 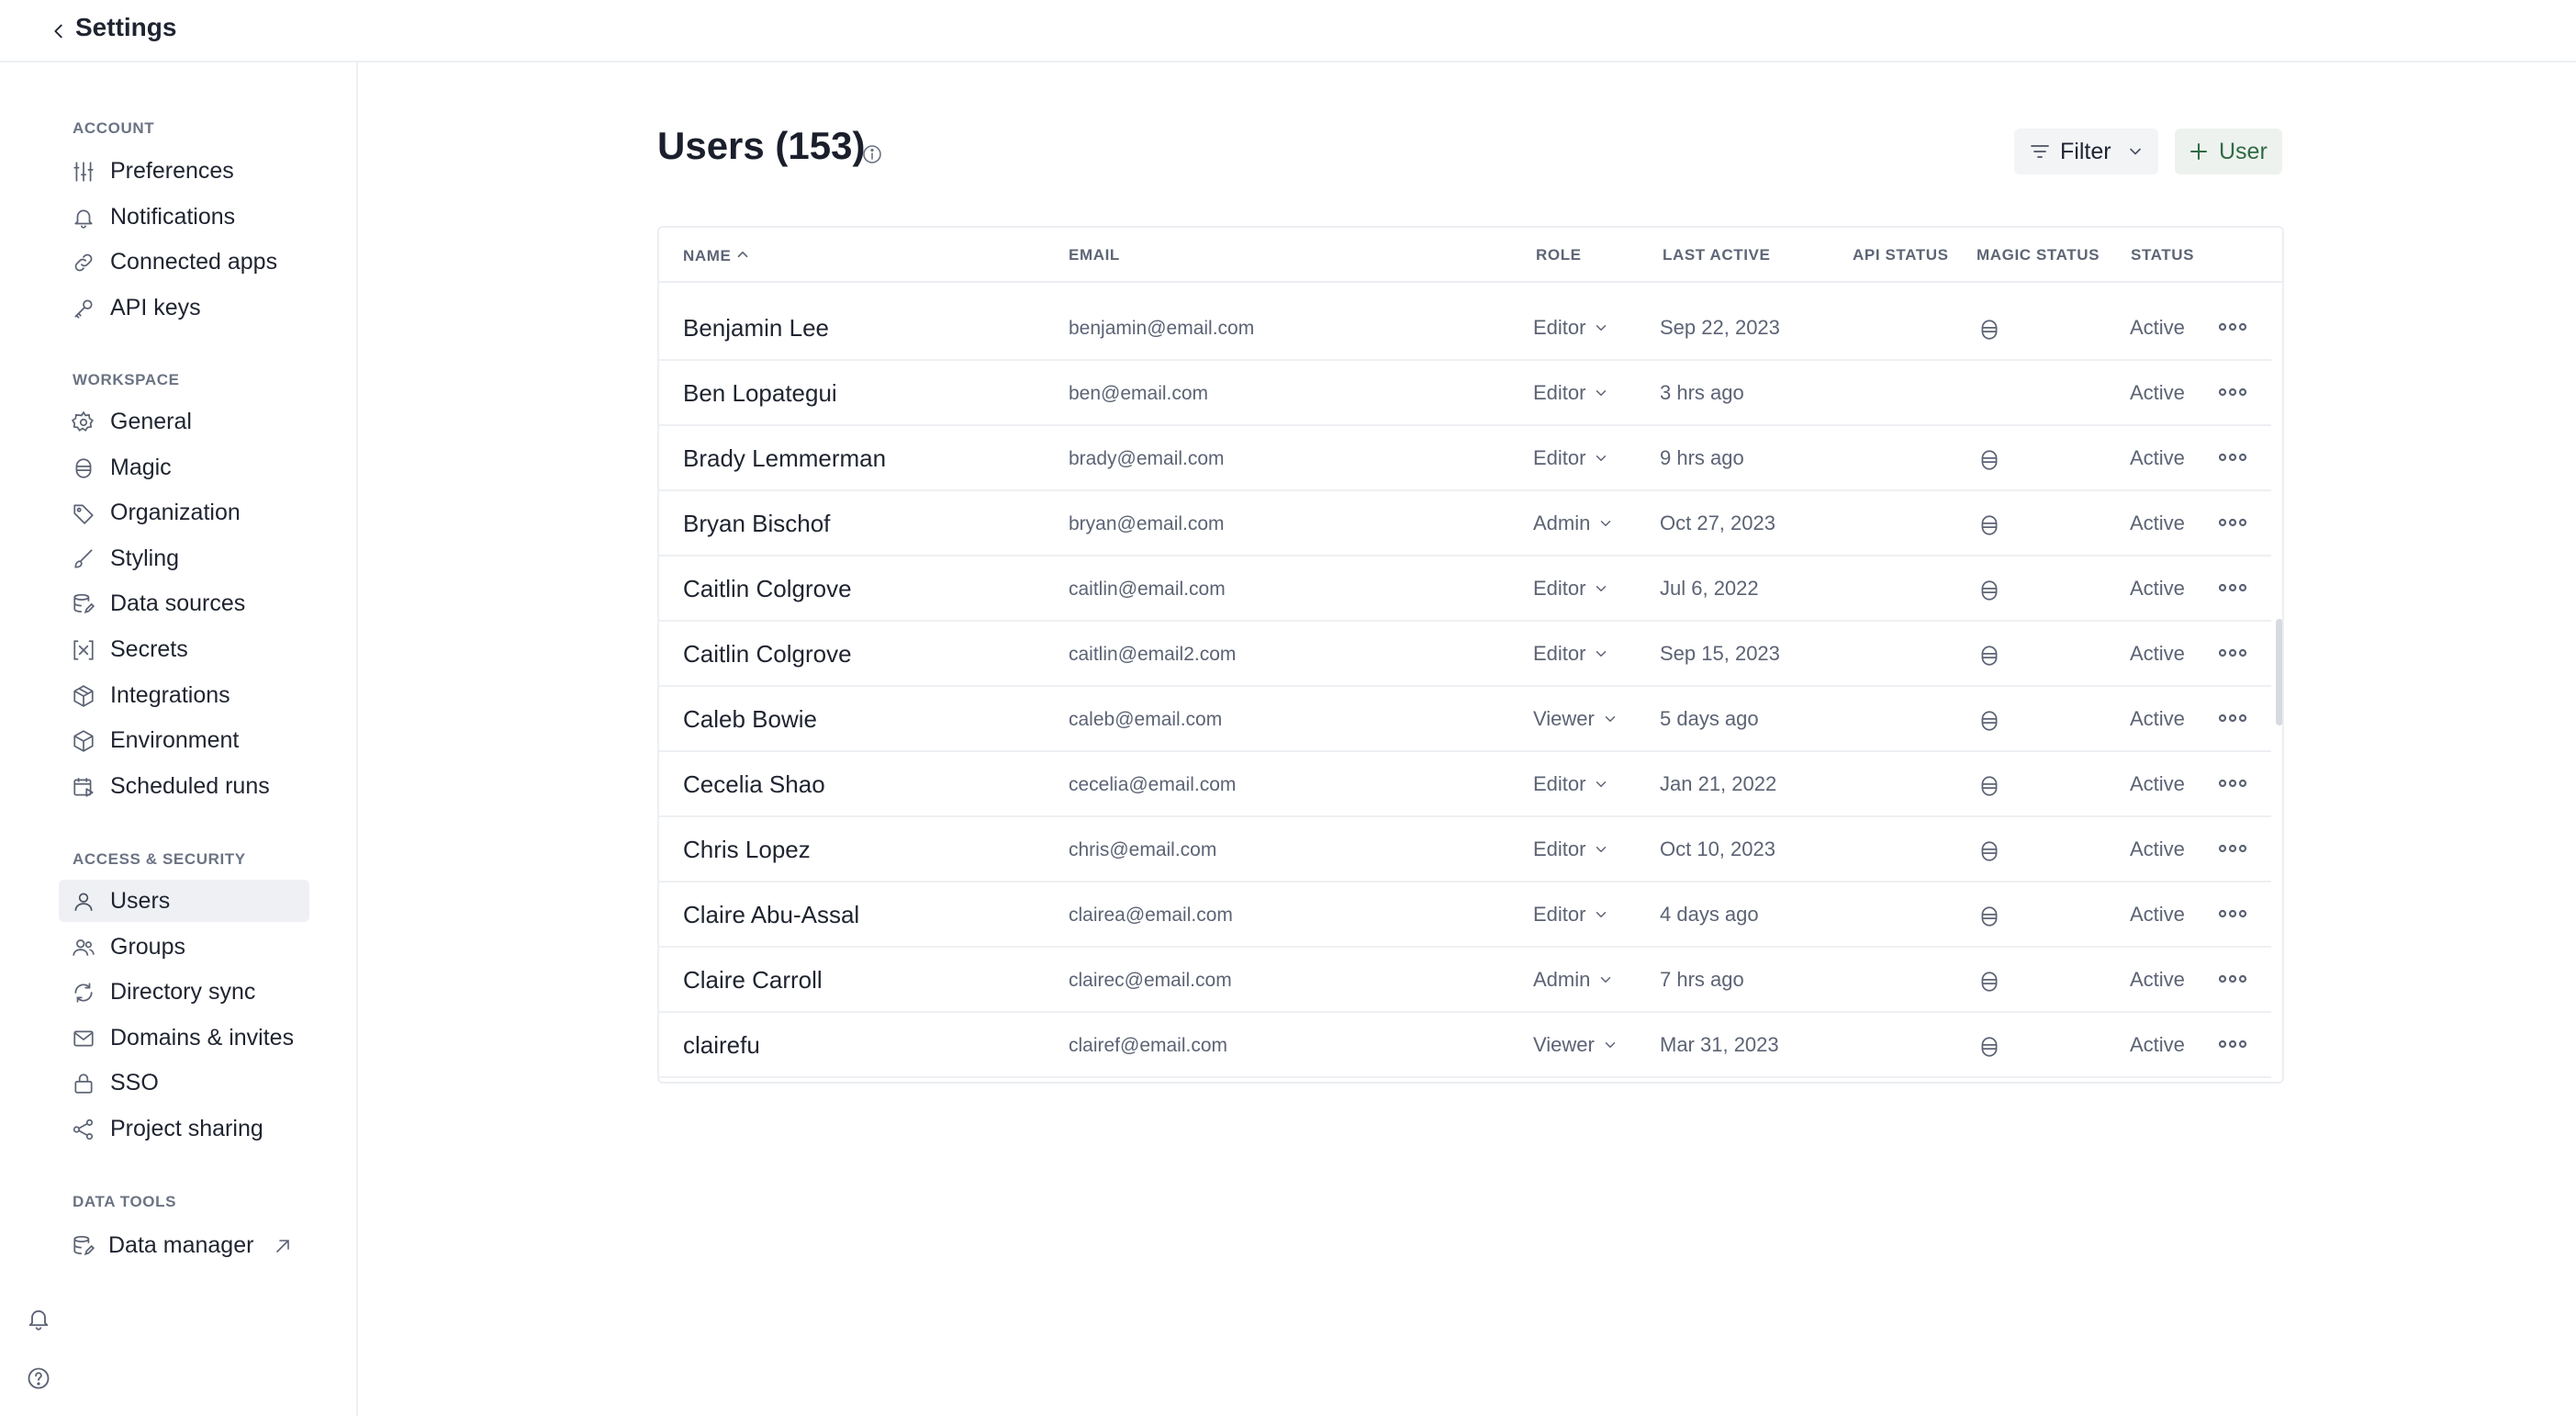 I want to click on sidebar-item-groups: Groups, so click(x=184, y=947).